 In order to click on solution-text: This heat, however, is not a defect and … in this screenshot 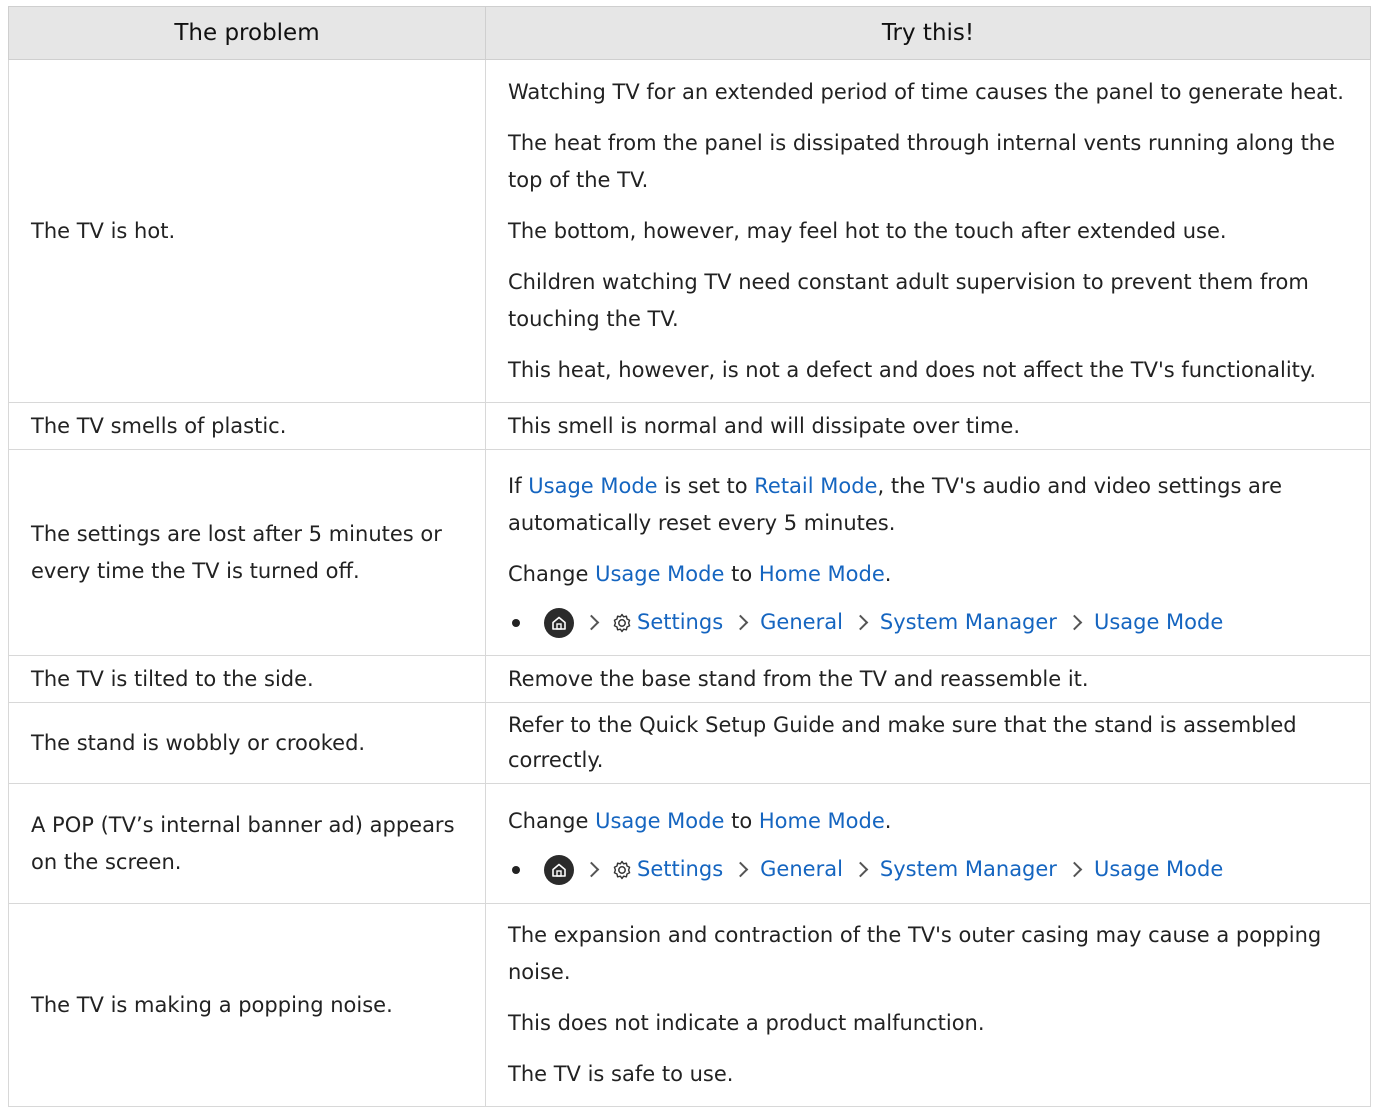, I will do `click(912, 369)`.